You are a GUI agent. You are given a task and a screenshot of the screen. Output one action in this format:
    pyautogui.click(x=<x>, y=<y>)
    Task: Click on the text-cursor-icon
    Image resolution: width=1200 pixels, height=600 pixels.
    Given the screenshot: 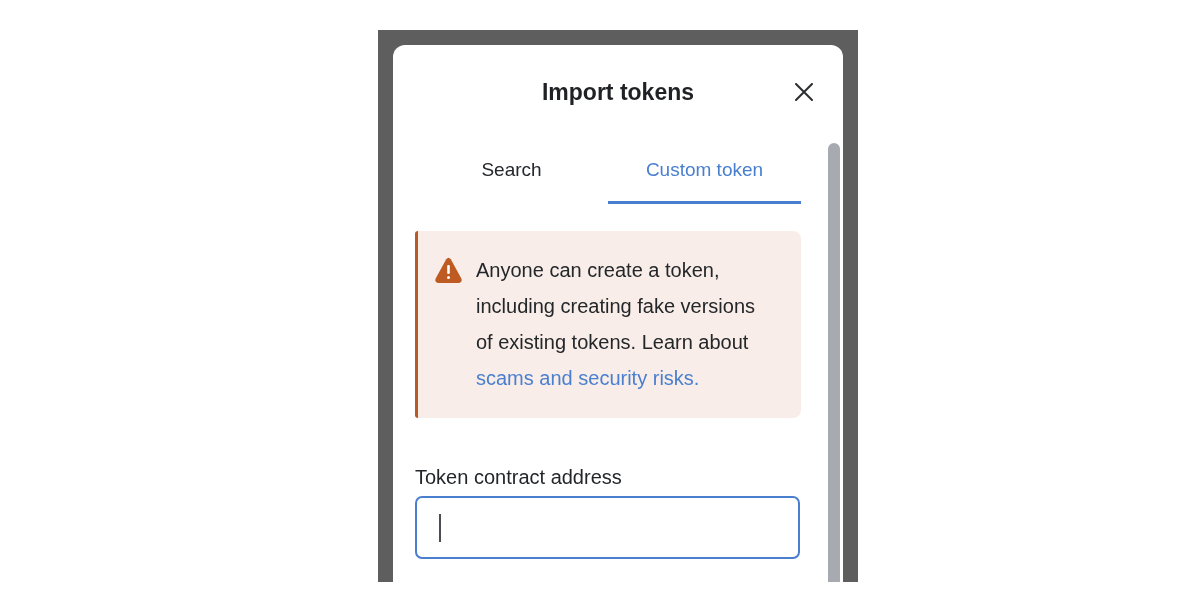 What is the action you would take?
    pyautogui.click(x=440, y=527)
    